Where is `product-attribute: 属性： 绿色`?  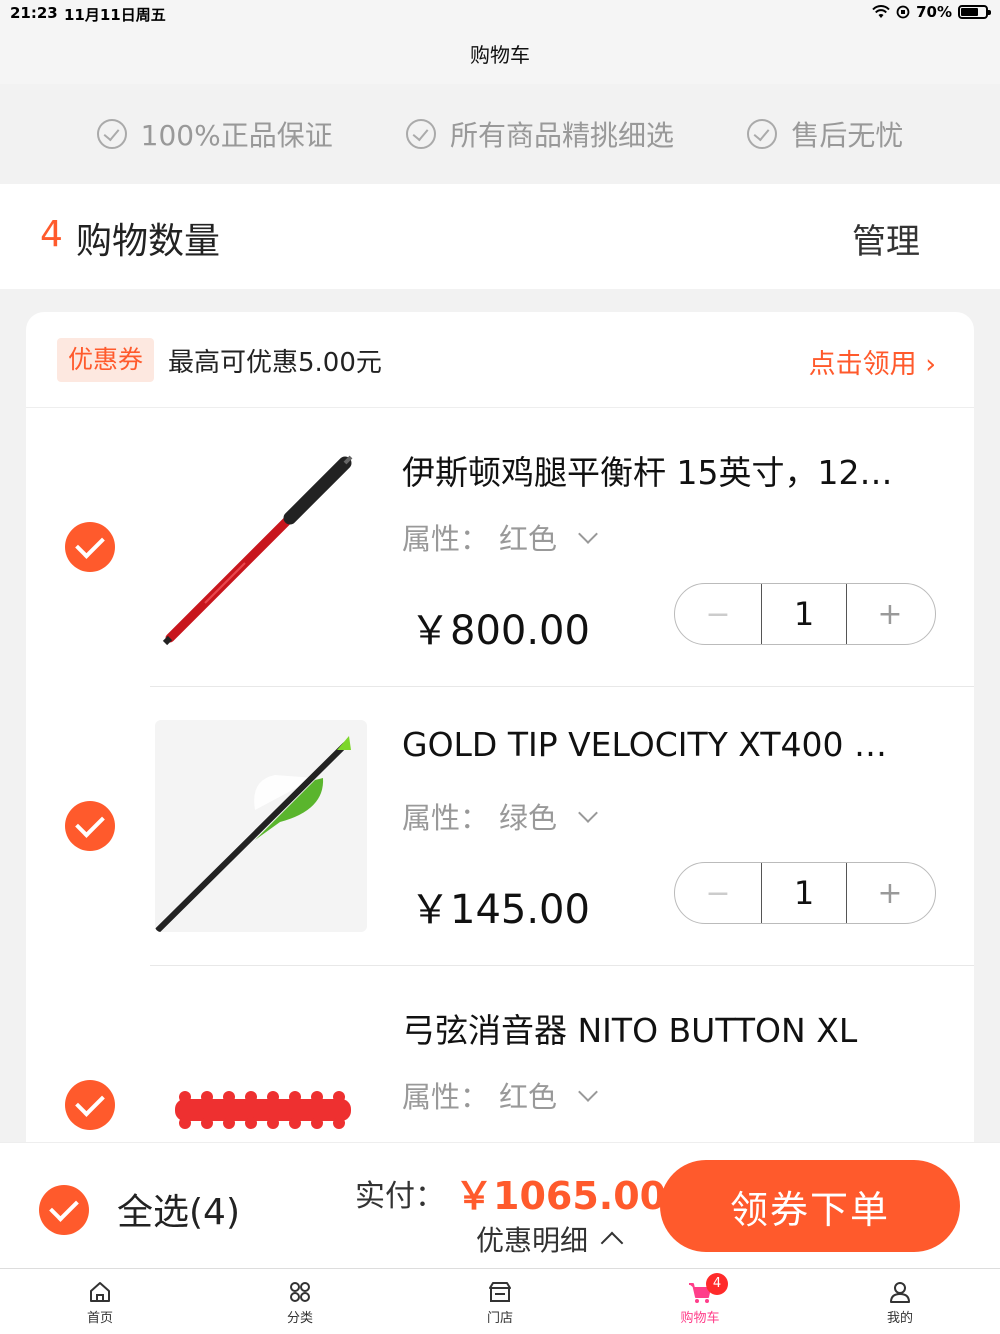
product-attribute: 属性： 绿色 is located at coordinates (500, 816).